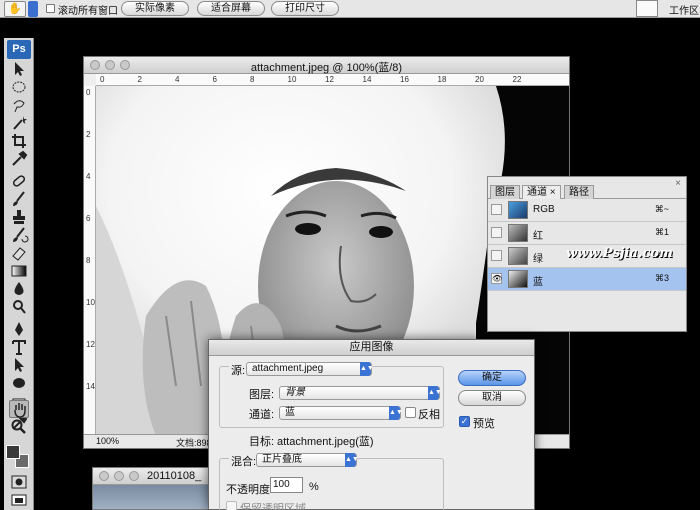  What do you see at coordinates (684, 9) in the screenshot?
I see `workspace-label: 工作区` at bounding box center [684, 9].